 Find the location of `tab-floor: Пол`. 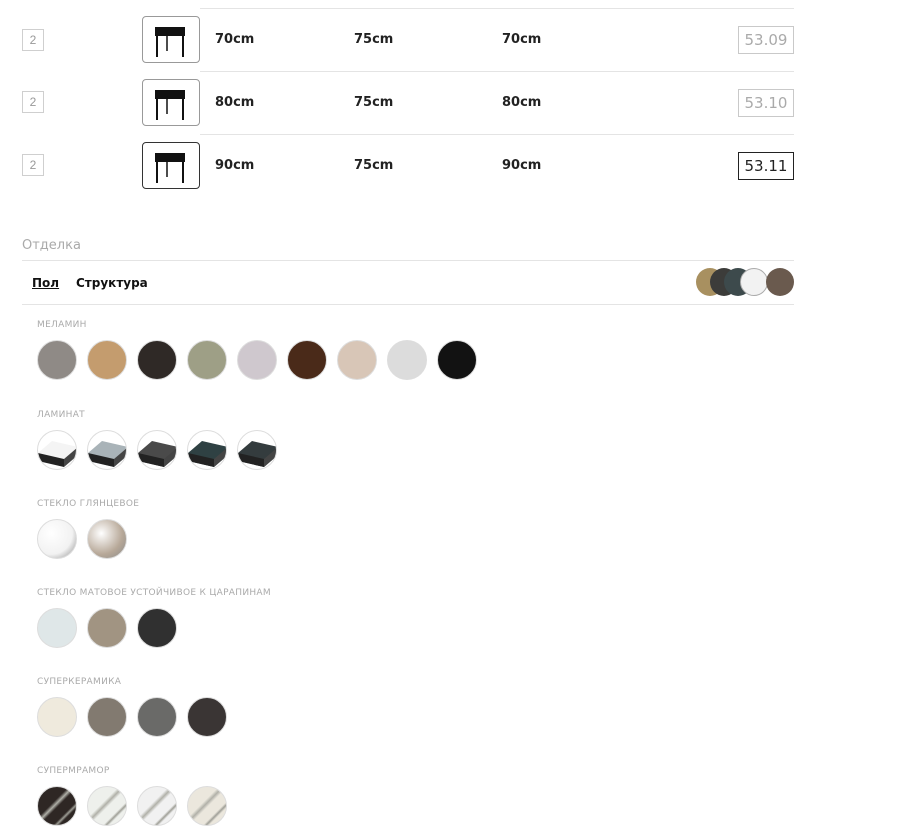

tab-floor: Пол is located at coordinates (45, 283).